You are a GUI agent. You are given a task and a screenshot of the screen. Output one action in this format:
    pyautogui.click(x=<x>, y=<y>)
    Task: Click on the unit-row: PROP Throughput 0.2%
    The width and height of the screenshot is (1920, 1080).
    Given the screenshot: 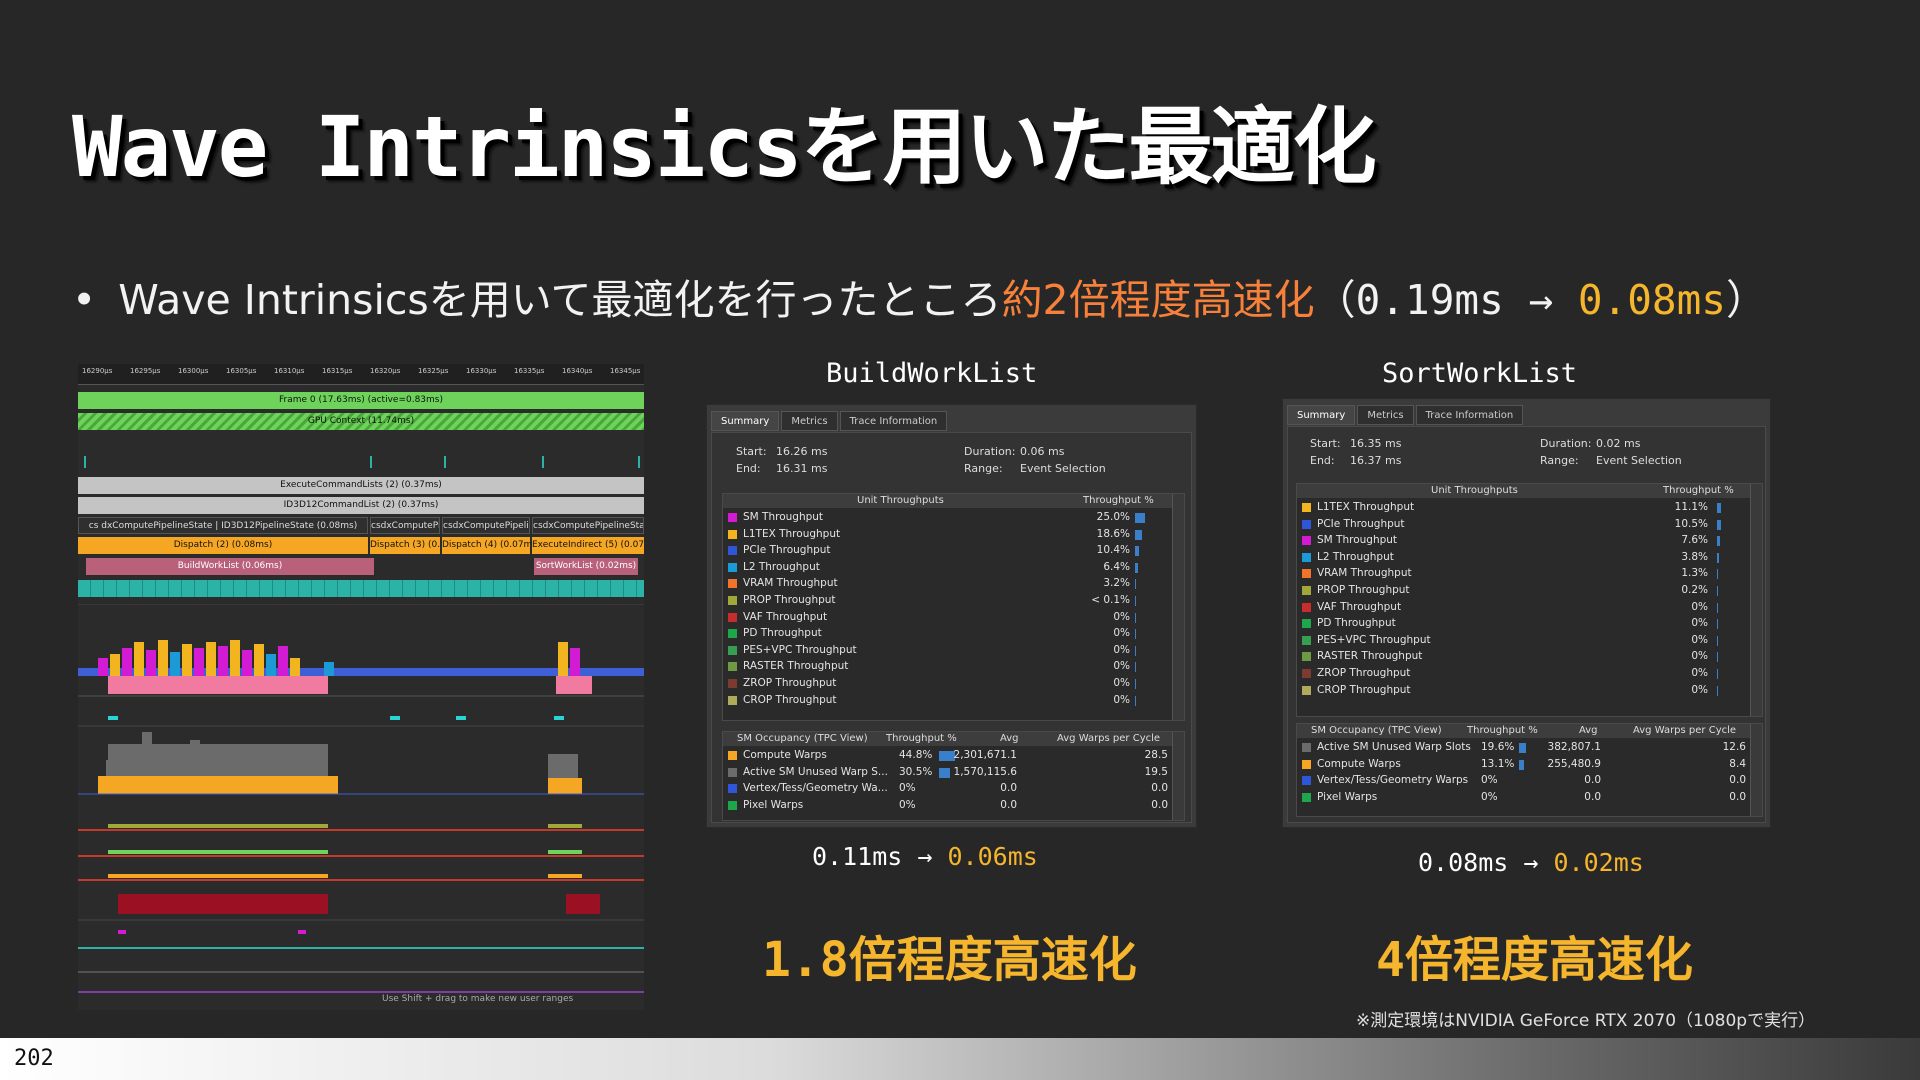 What is the action you would take?
    pyautogui.click(x=1523, y=591)
    